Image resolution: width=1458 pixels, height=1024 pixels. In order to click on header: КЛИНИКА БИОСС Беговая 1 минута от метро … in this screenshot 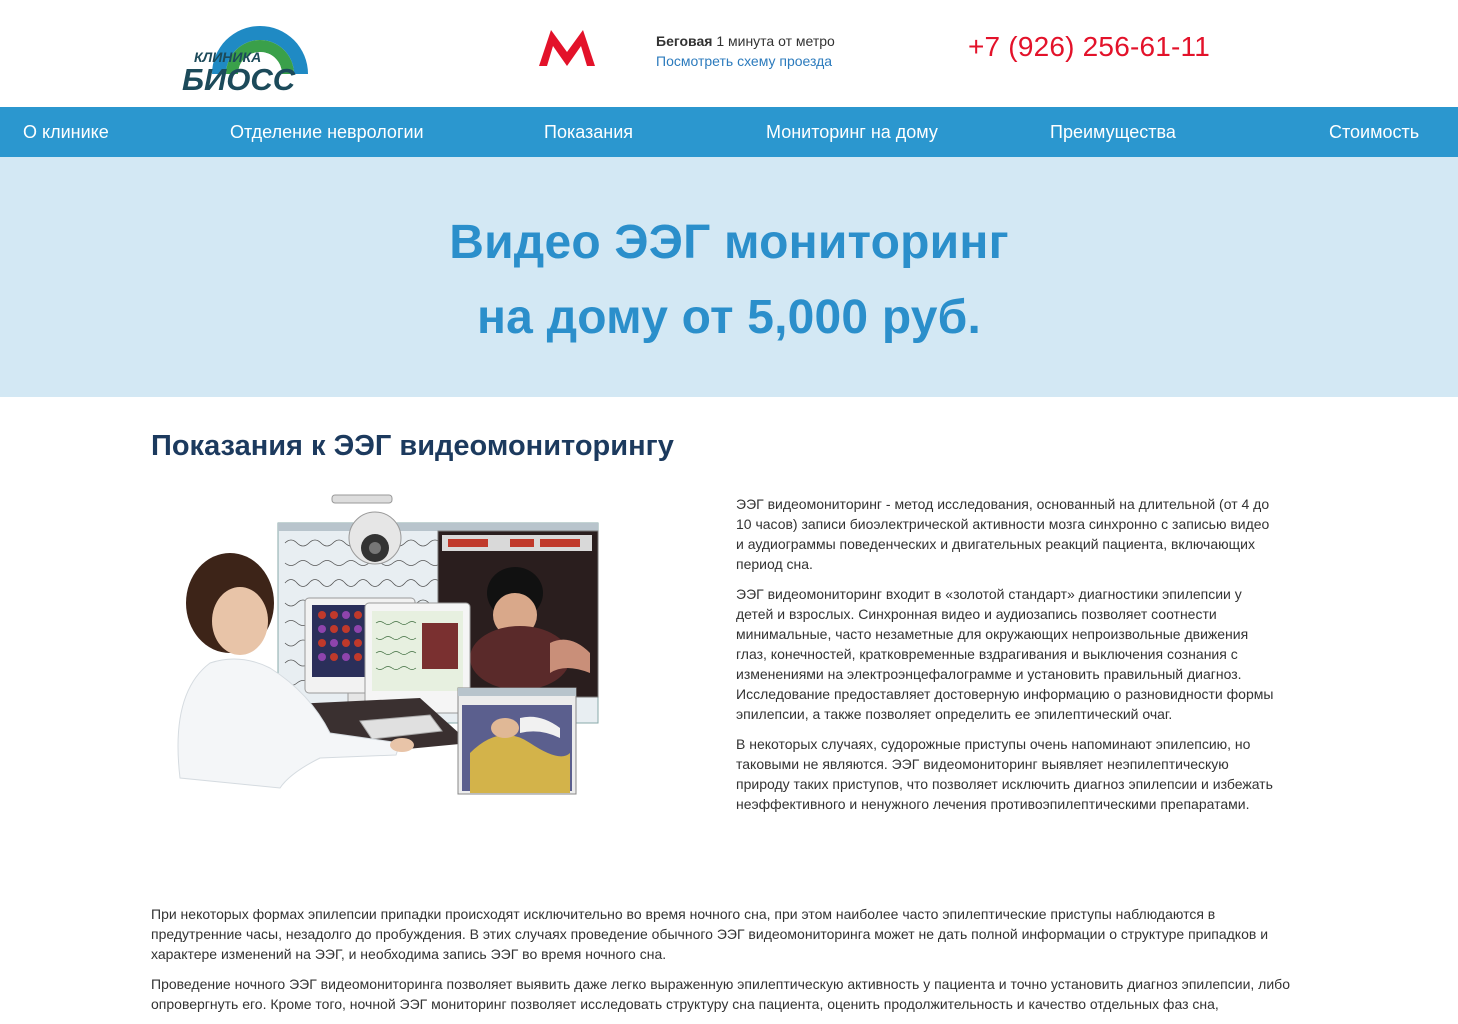, I will do `click(729, 53)`.